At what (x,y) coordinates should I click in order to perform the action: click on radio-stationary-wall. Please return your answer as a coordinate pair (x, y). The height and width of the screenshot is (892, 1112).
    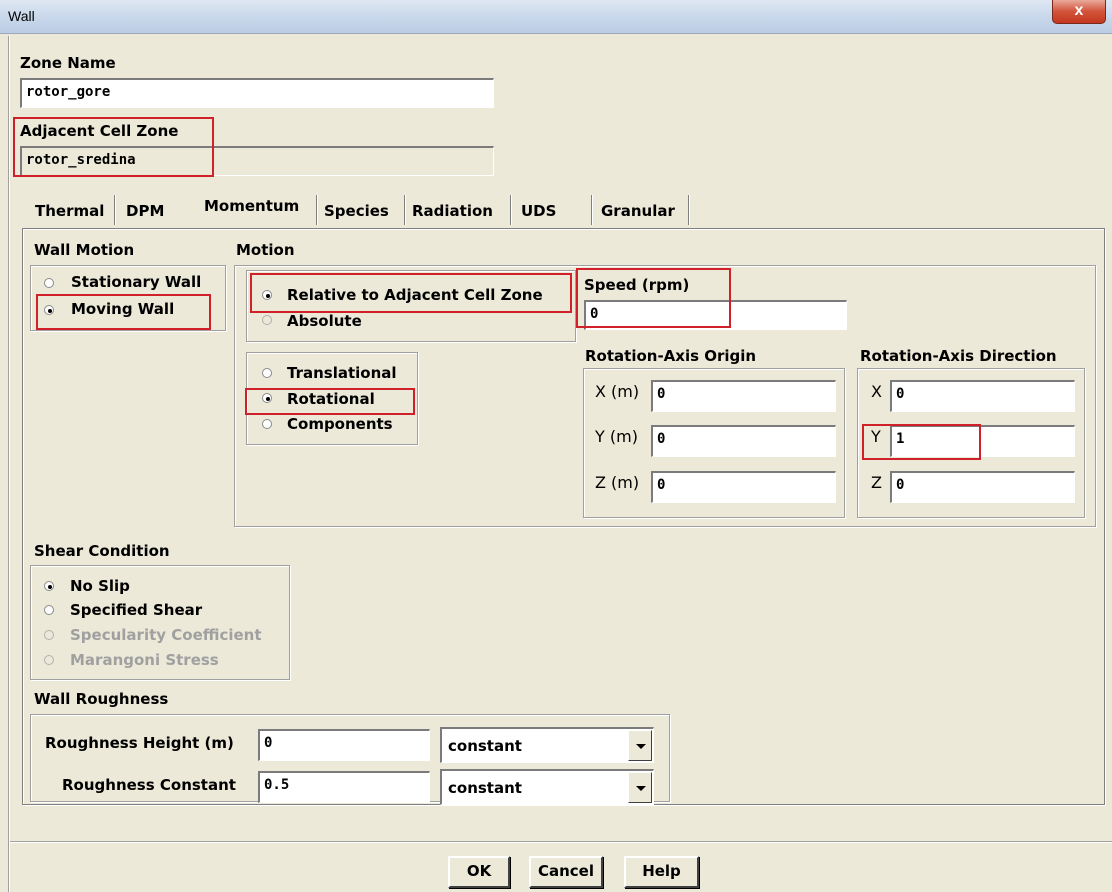
    Looking at the image, I should click on (49, 283).